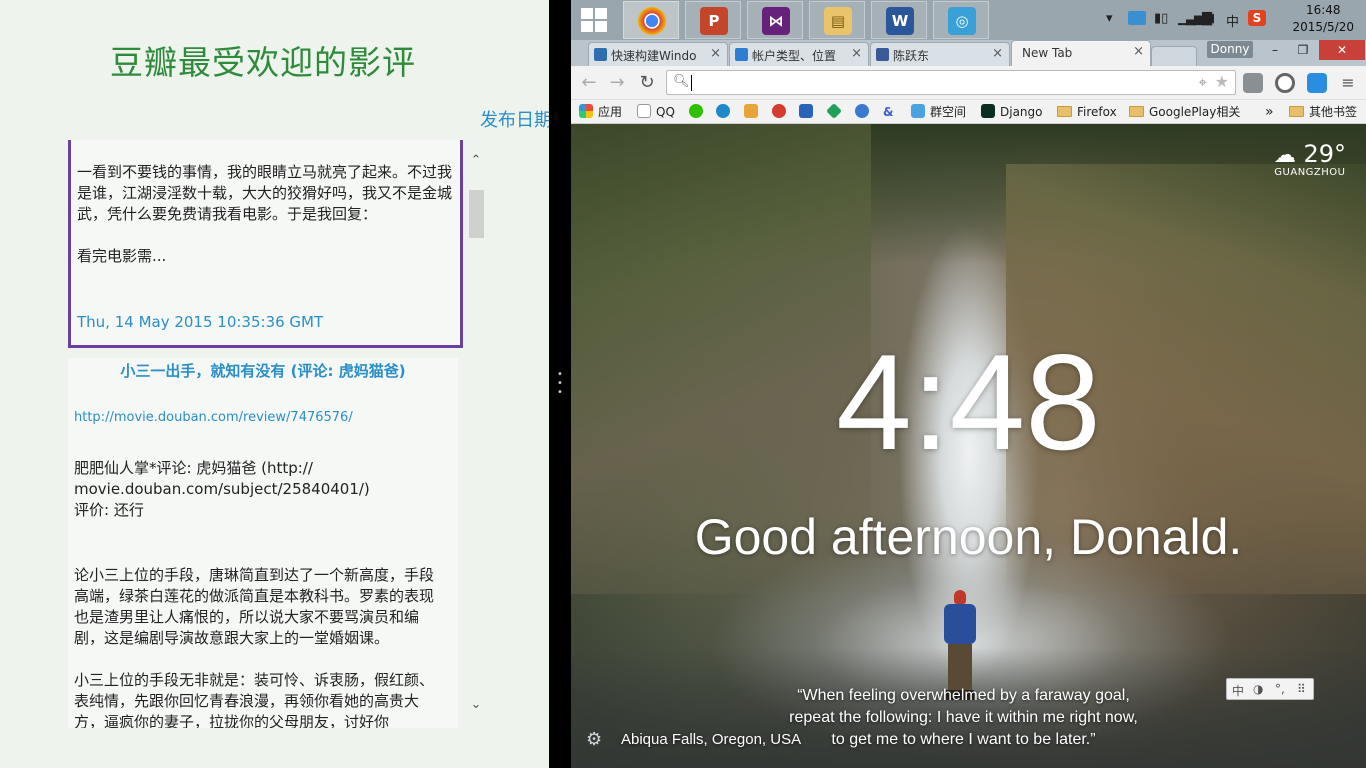 The width and height of the screenshot is (1366, 768). I want to click on wechat-icon, so click(696, 111).